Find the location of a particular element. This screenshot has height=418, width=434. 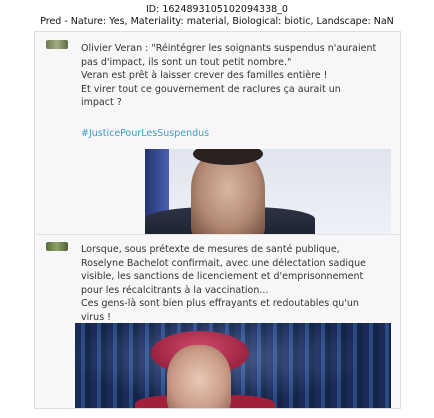

person-face is located at coordinates (199, 376).